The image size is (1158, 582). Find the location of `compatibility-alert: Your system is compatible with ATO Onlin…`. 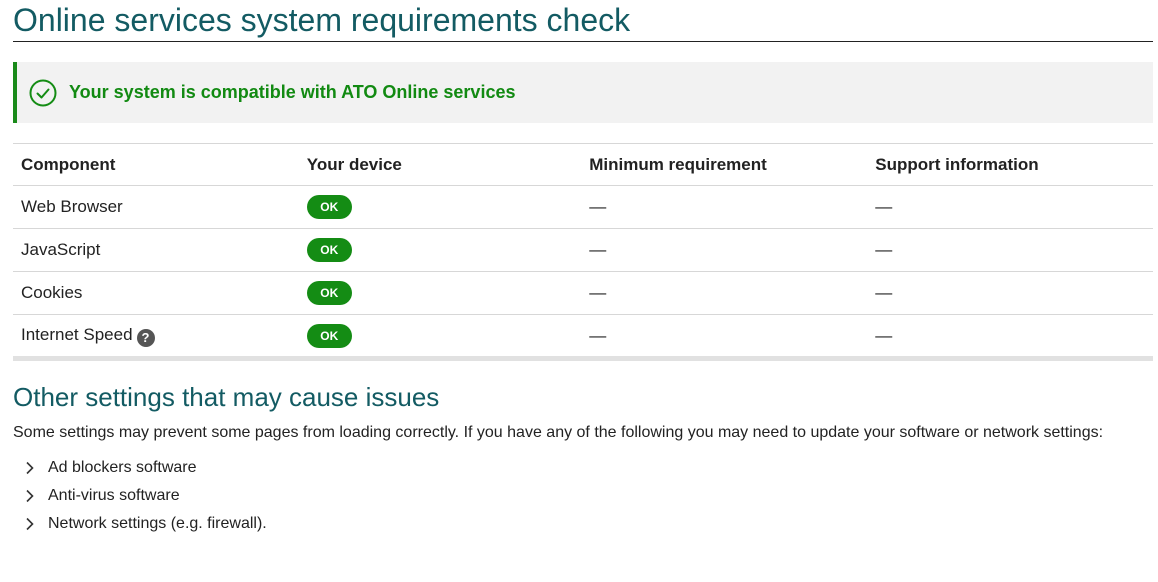

compatibility-alert: Your system is compatible with ATO Onlin… is located at coordinates (583, 92).